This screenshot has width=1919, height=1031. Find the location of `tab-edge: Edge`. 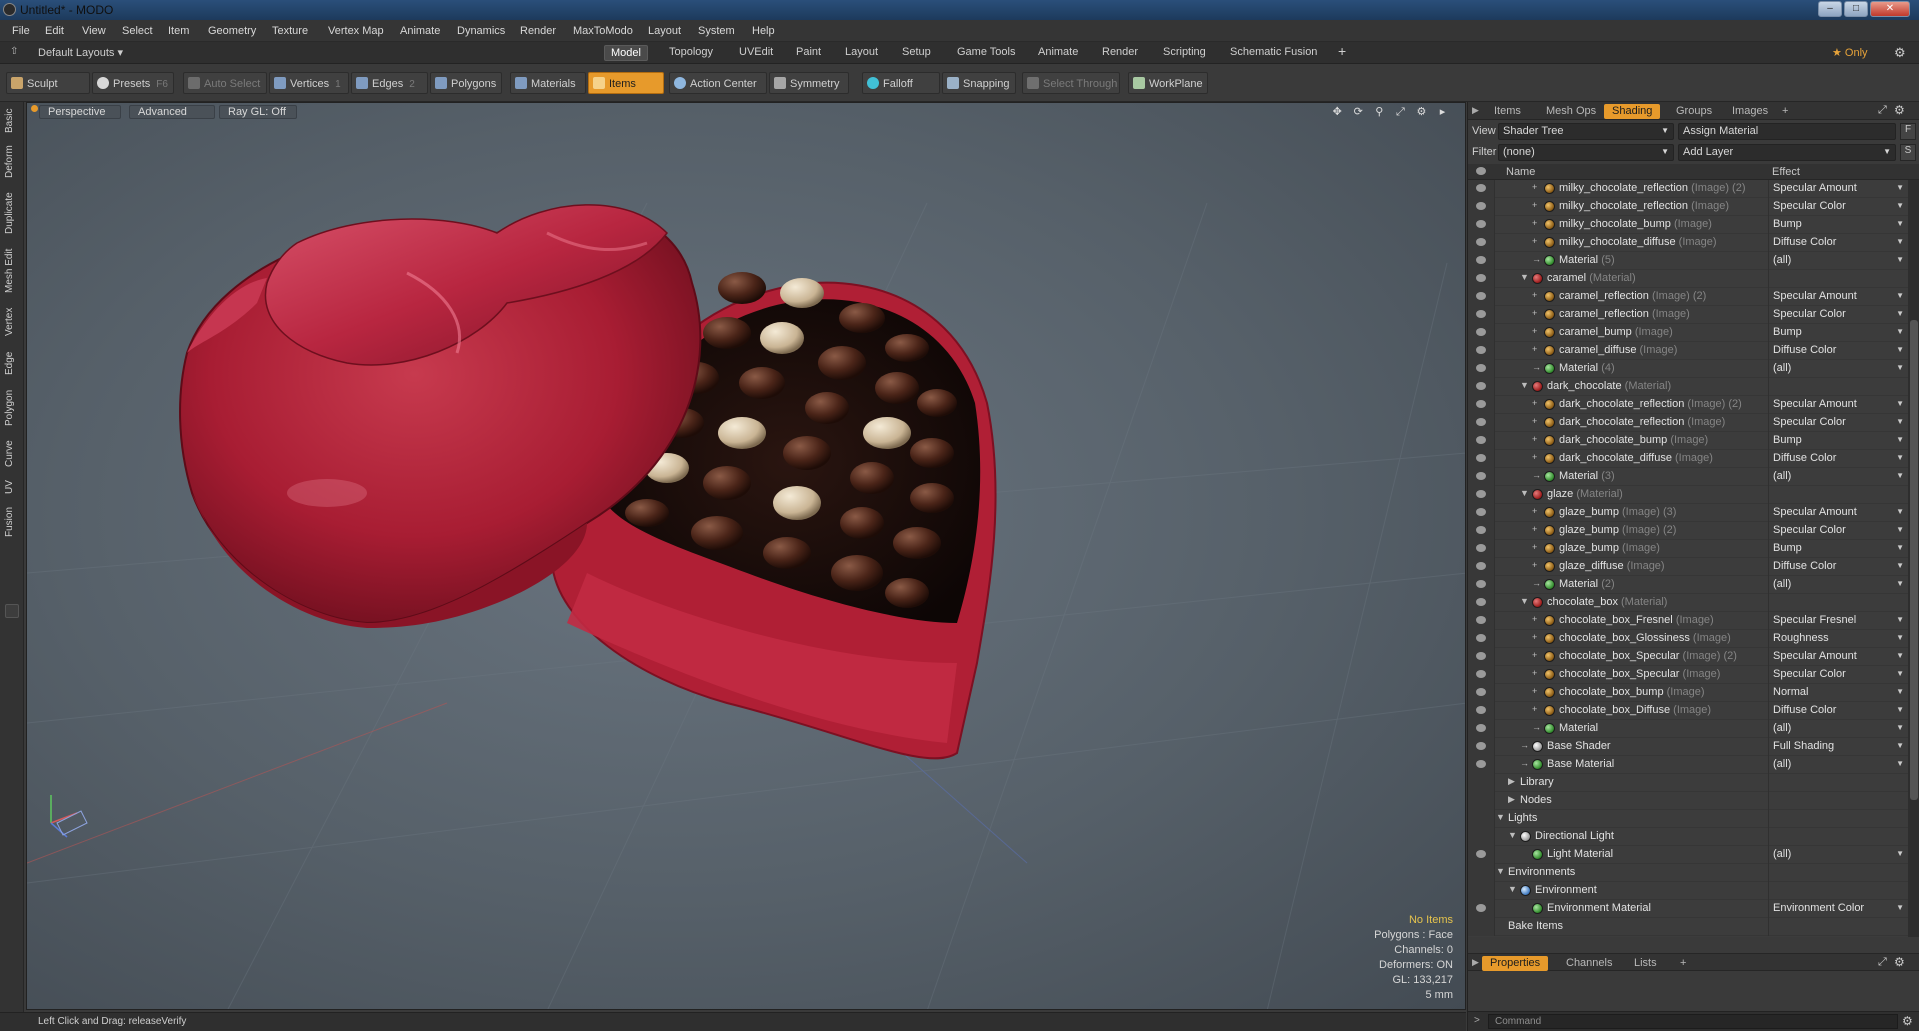

tab-edge: Edge is located at coordinates (12, 363).